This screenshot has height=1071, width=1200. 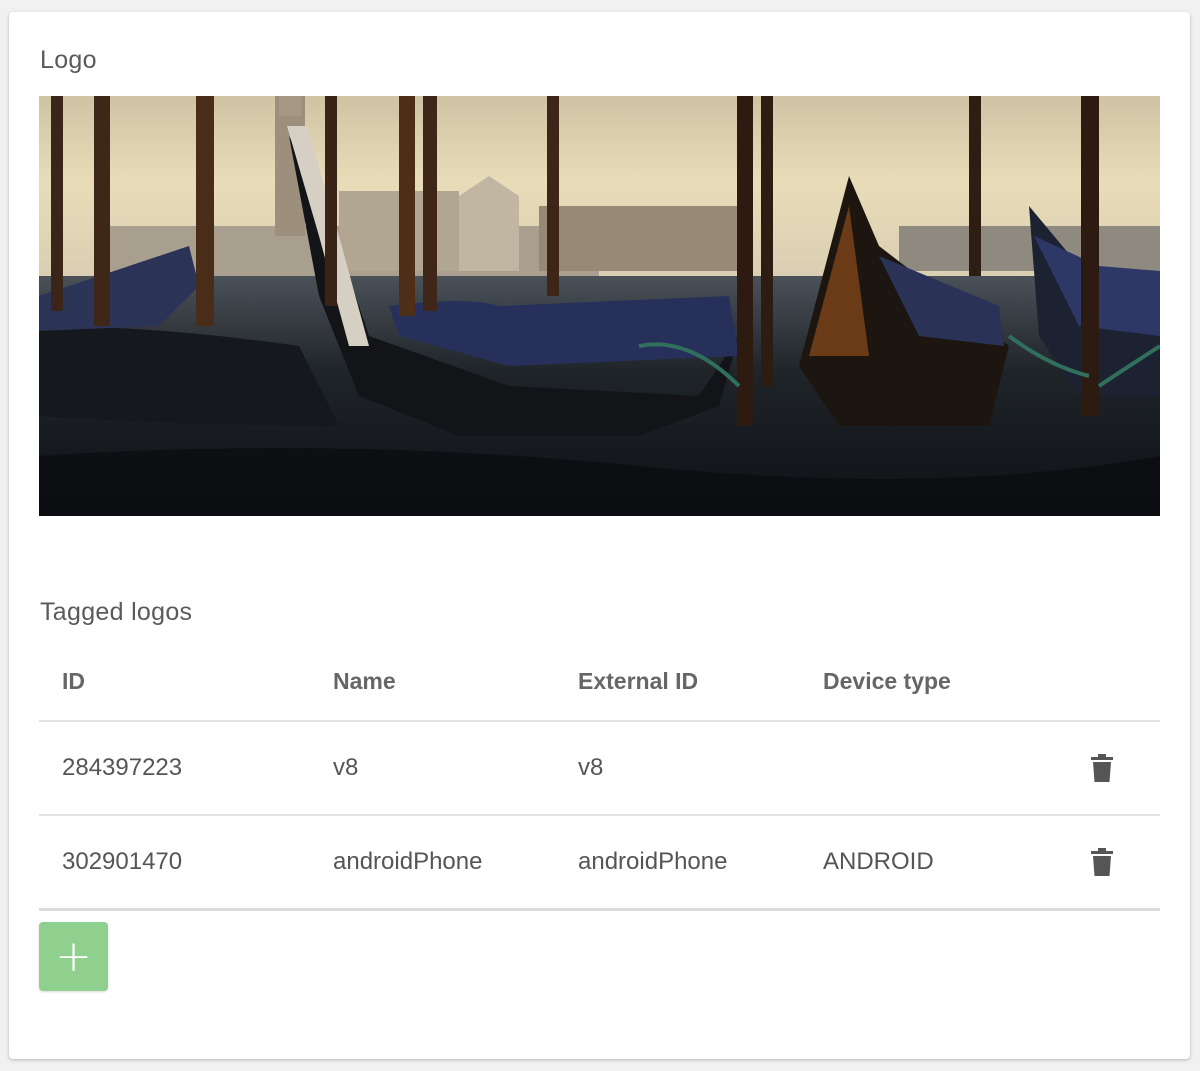 What do you see at coordinates (653, 861) in the screenshot?
I see `cell-external-id: androidPhone` at bounding box center [653, 861].